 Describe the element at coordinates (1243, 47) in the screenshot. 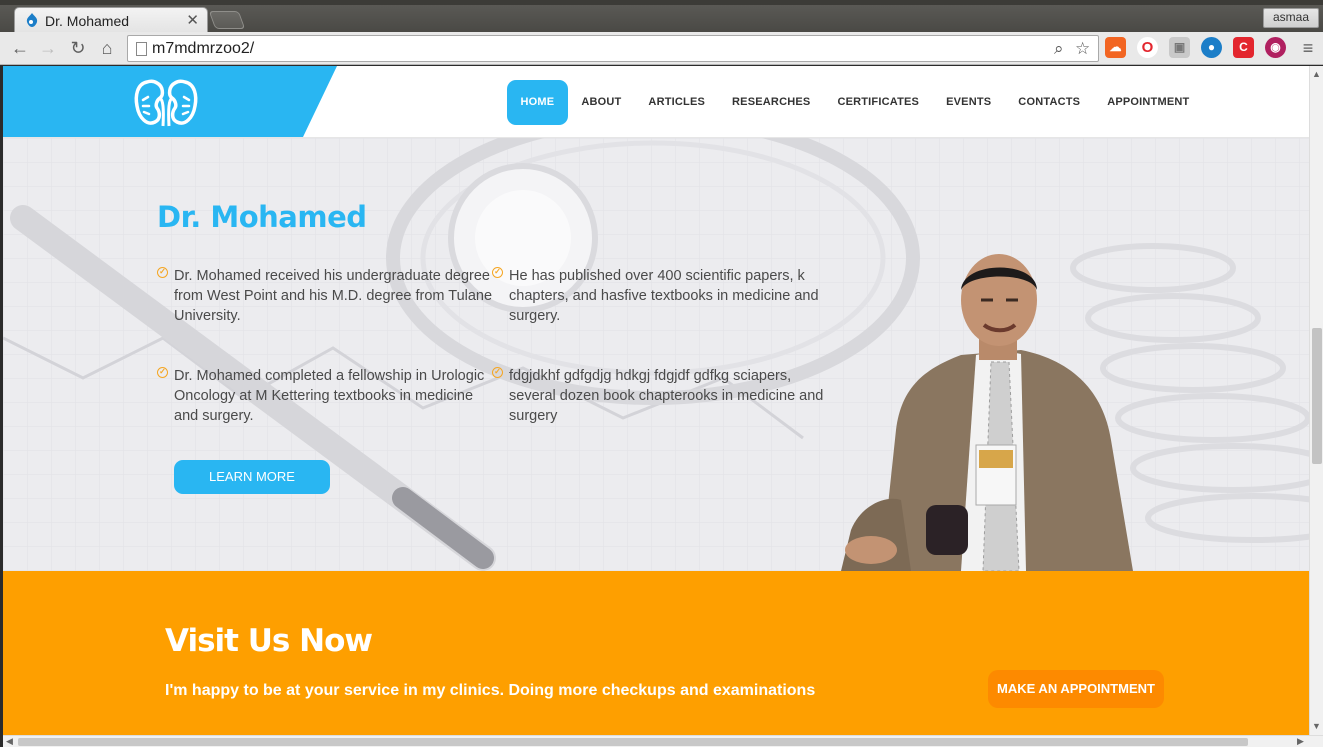

I see `shield-icon: C` at that location.